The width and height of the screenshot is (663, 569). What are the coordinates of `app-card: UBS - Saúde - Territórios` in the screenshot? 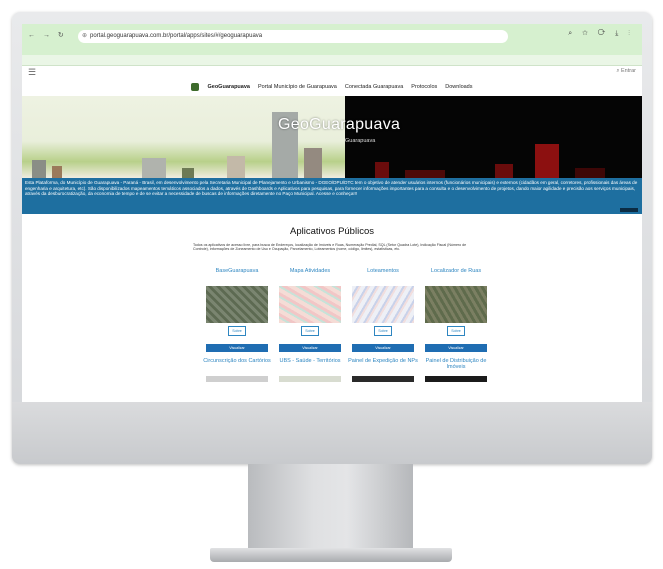 It's located at (310, 380).